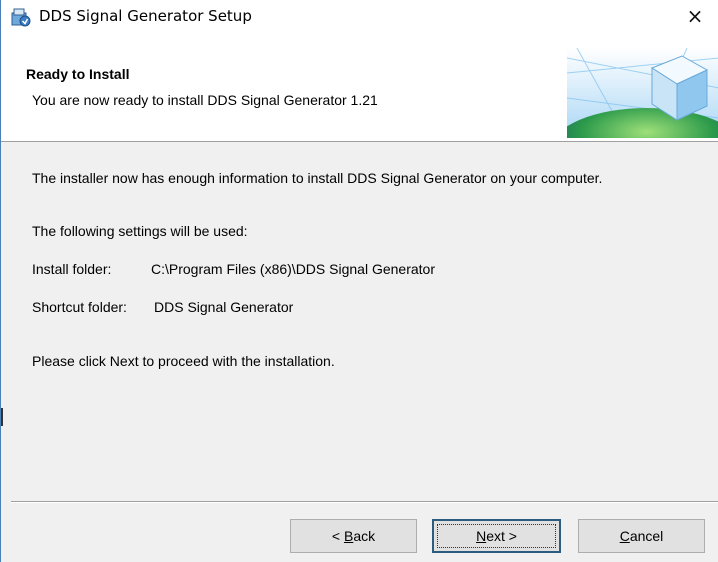 The height and width of the screenshot is (562, 718). I want to click on close-button: ×, so click(695, 16).